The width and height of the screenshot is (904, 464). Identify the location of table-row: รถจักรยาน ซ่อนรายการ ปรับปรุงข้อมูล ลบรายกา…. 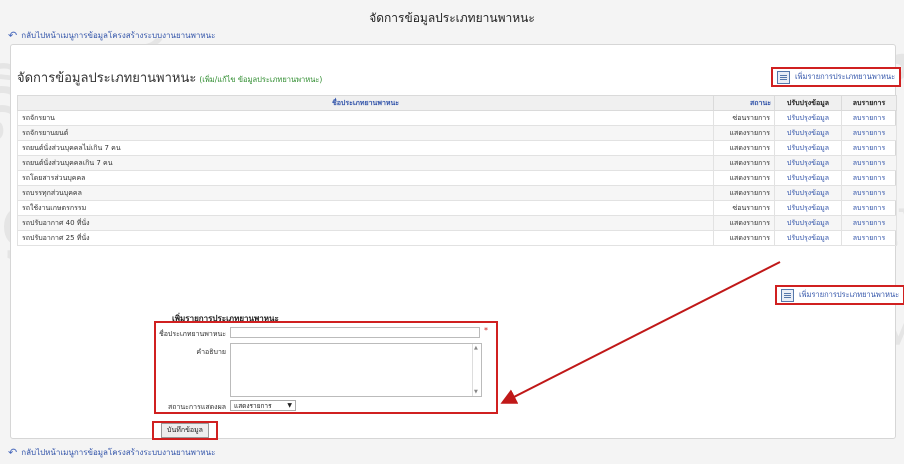
(457, 118).